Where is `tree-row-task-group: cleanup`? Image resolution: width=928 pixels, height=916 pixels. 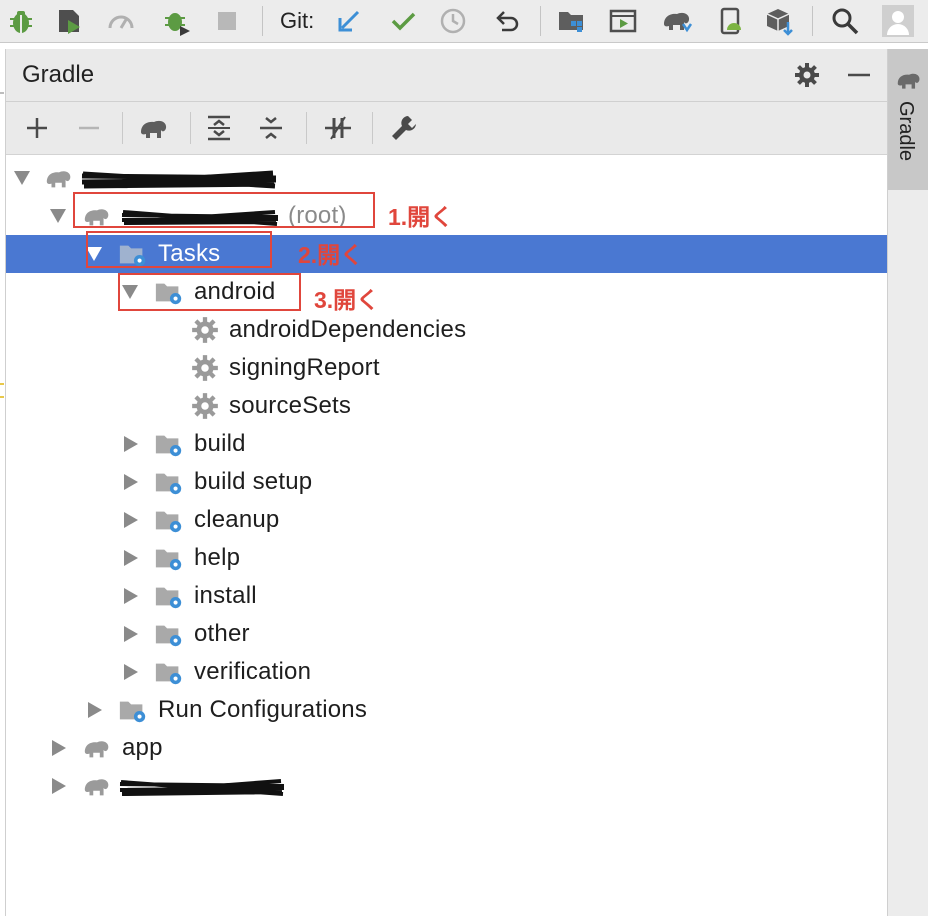
tree-row-task-group: cleanup is located at coordinates (446, 520).